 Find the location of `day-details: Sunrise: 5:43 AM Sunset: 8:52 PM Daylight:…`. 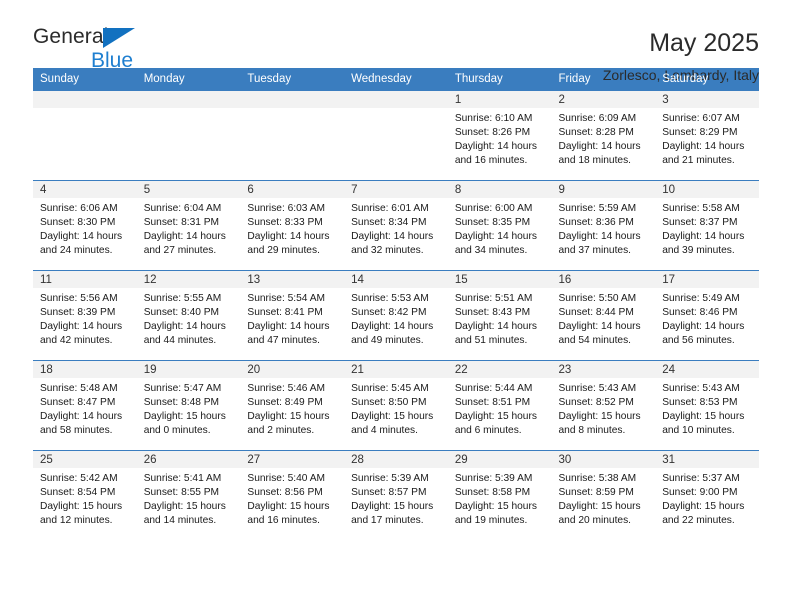

day-details: Sunrise: 5:43 AM Sunset: 8:52 PM Daylight:… is located at coordinates (604, 408).